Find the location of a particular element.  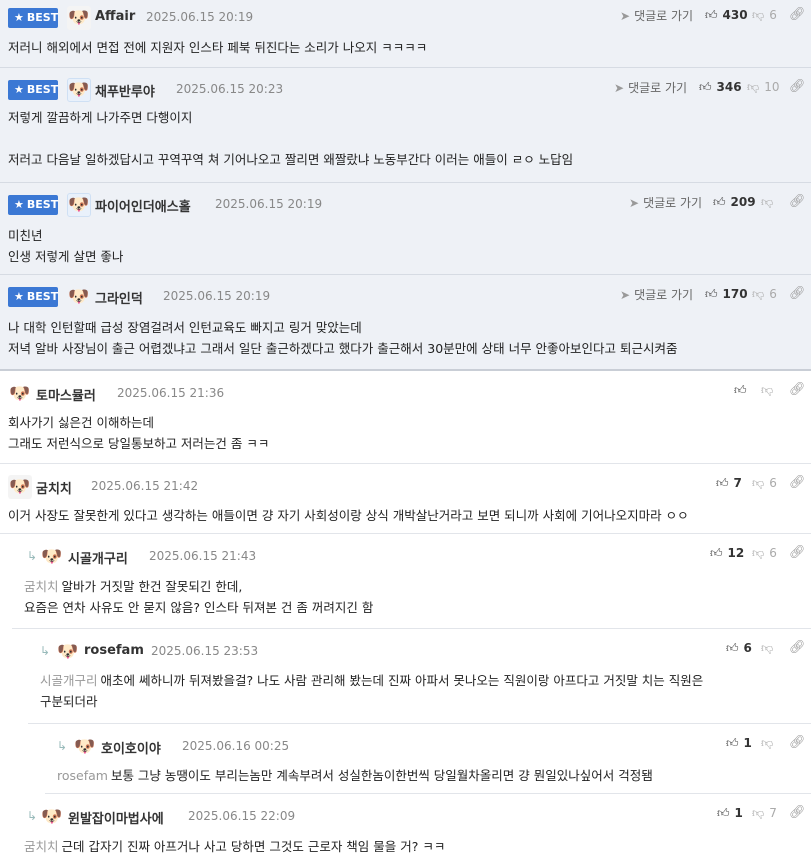

nickname: 시골개구리 is located at coordinates (98, 557).